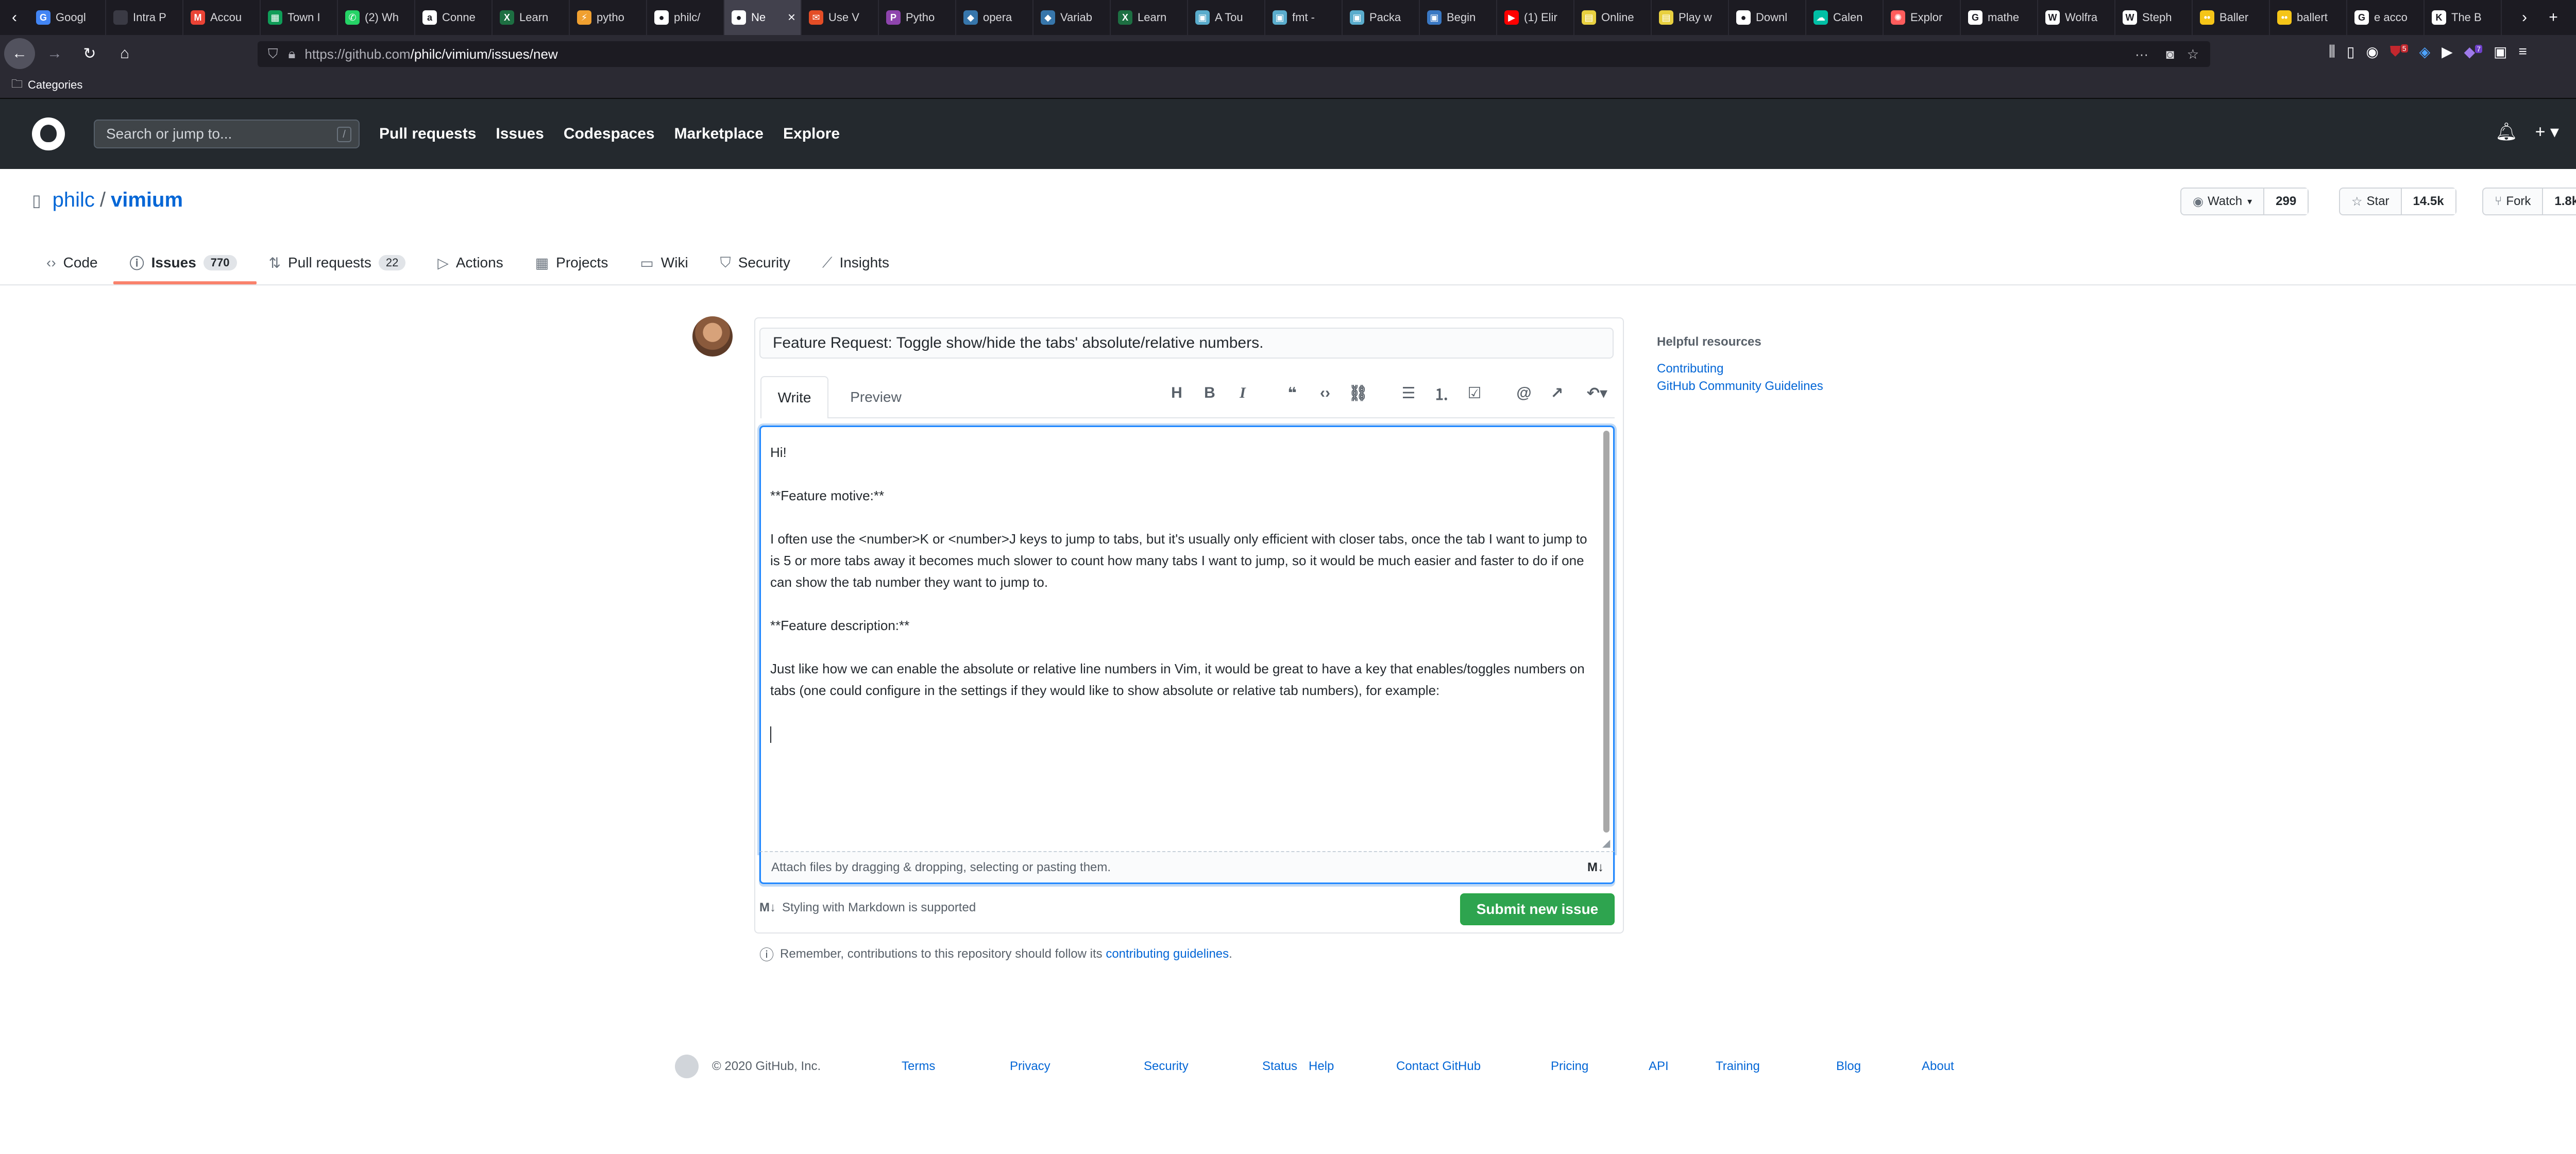 The width and height of the screenshot is (2576, 1154). What do you see at coordinates (1242, 393) in the screenshot?
I see `italic-icon: I` at bounding box center [1242, 393].